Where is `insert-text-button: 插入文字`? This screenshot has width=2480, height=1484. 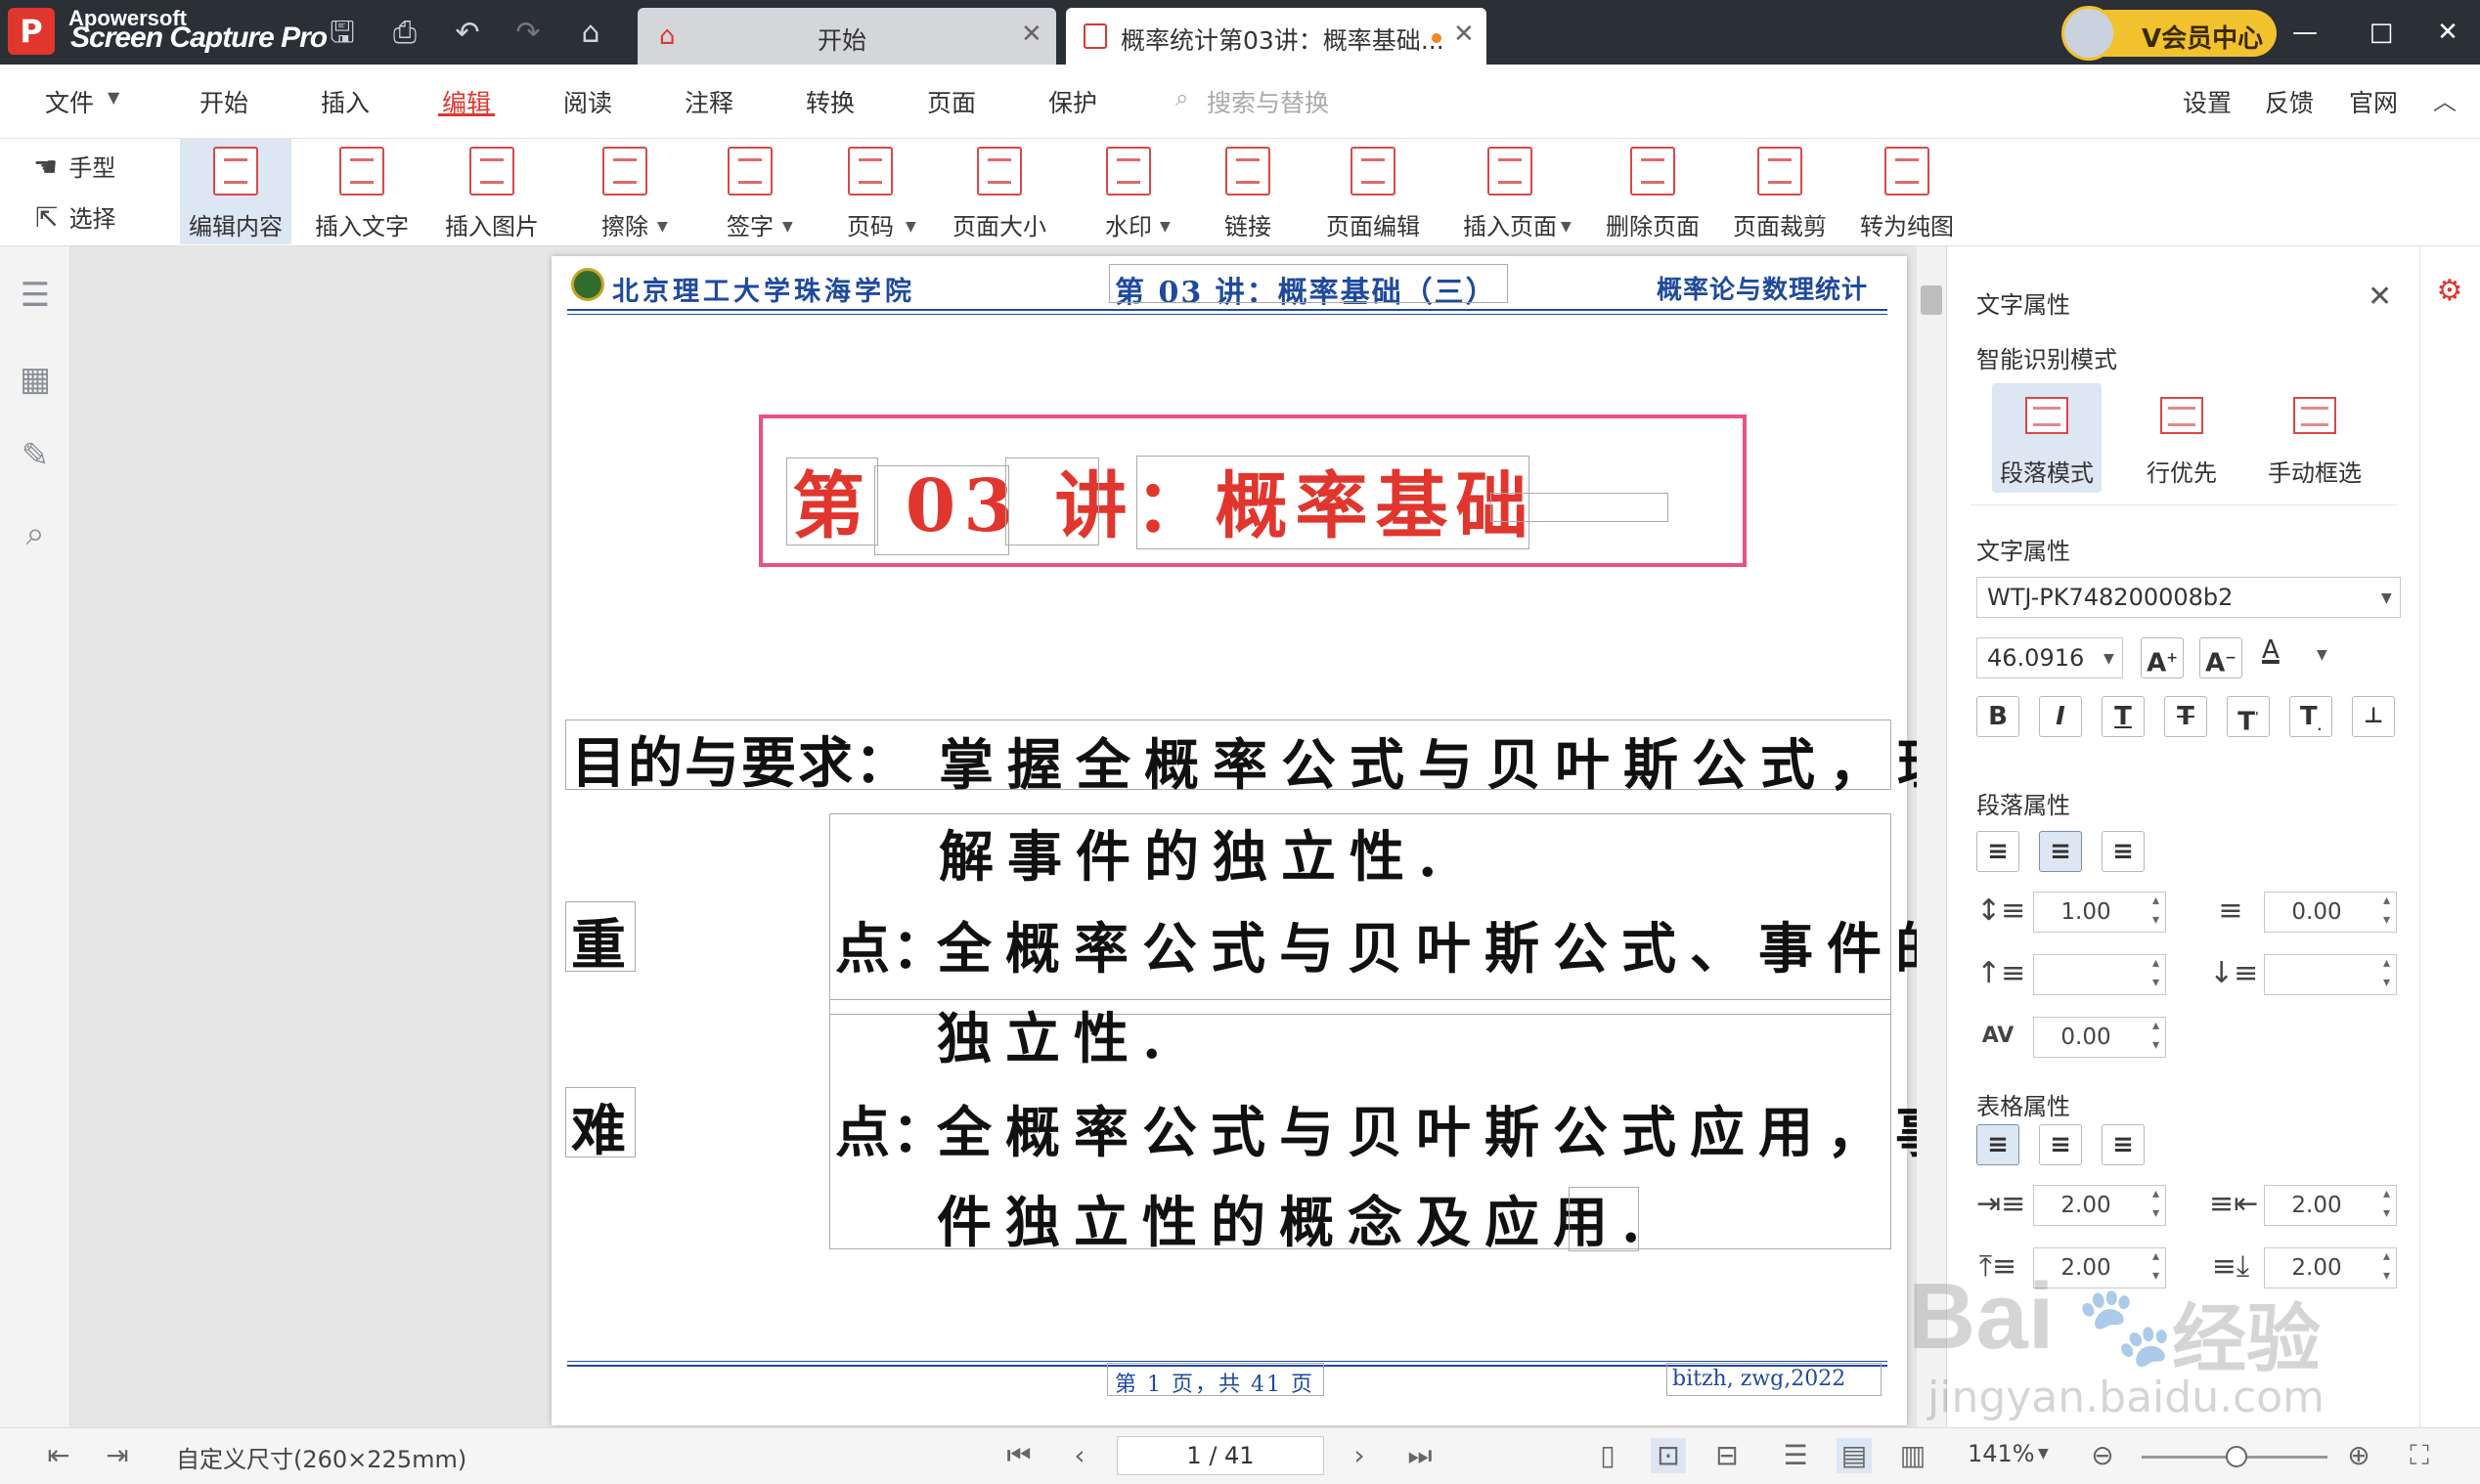 insert-text-button: 插入文字 is located at coordinates (362, 191).